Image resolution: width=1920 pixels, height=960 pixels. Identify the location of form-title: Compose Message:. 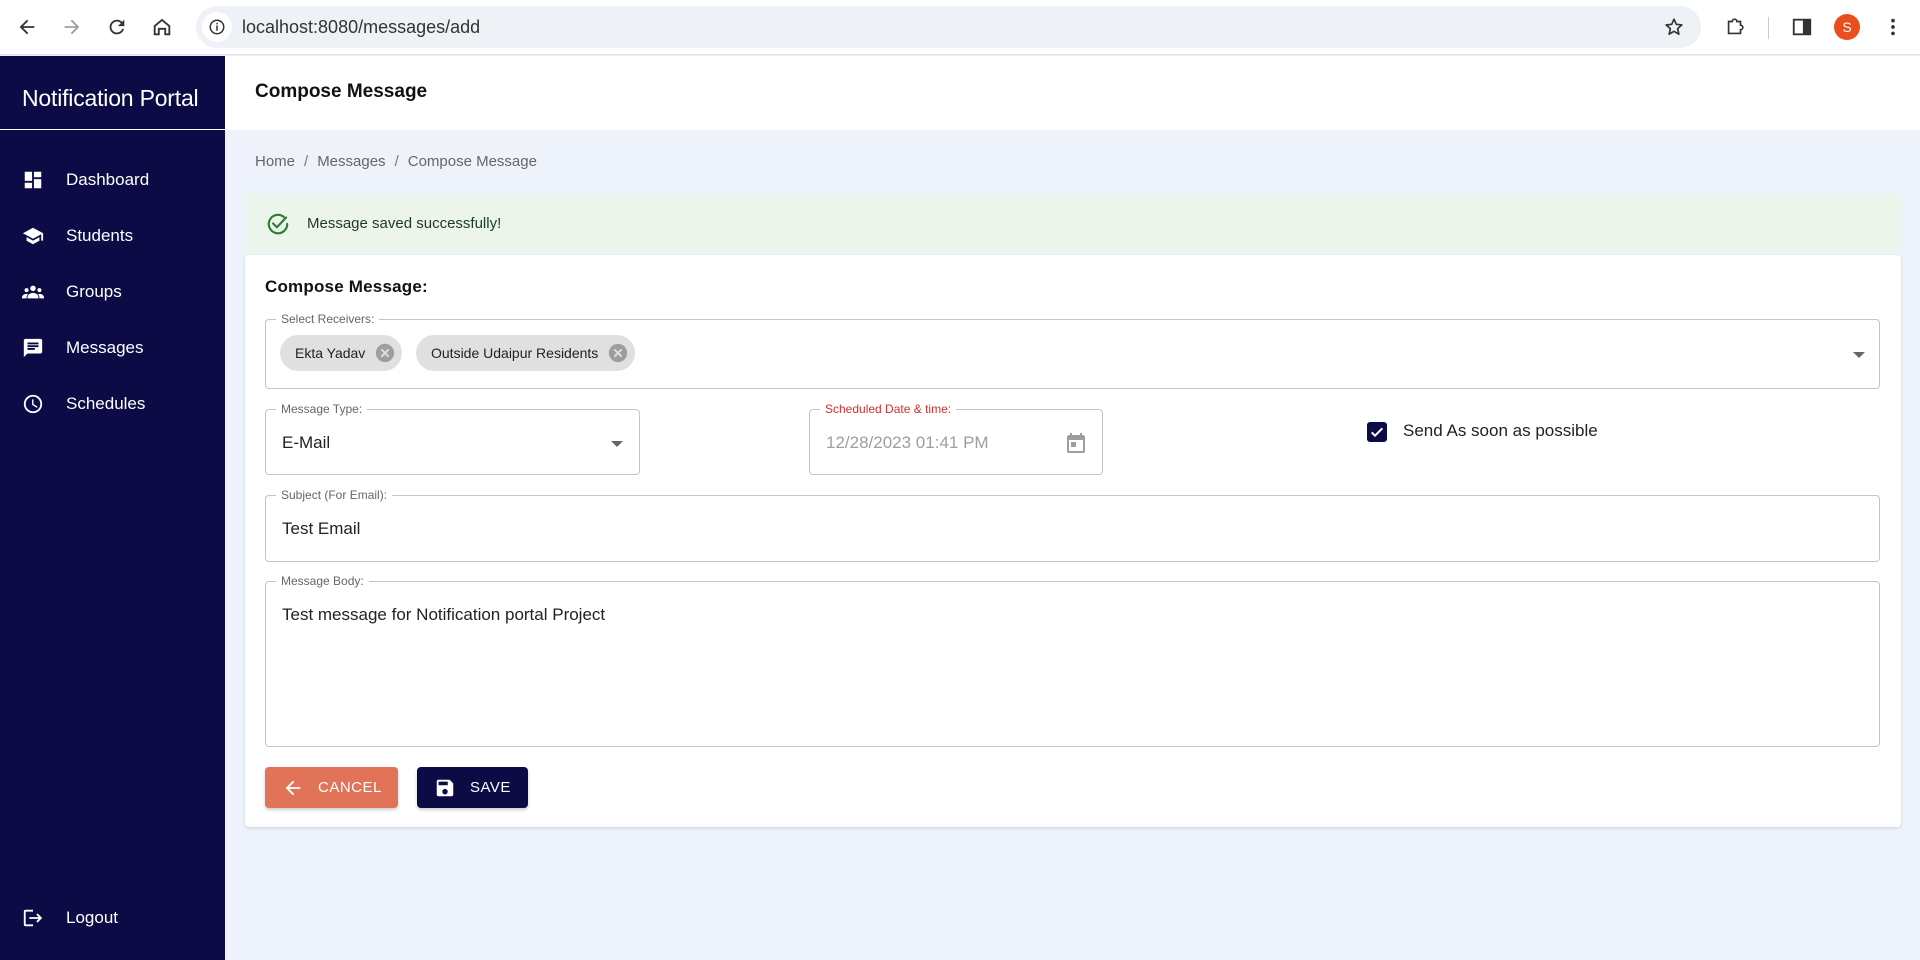
(346, 286).